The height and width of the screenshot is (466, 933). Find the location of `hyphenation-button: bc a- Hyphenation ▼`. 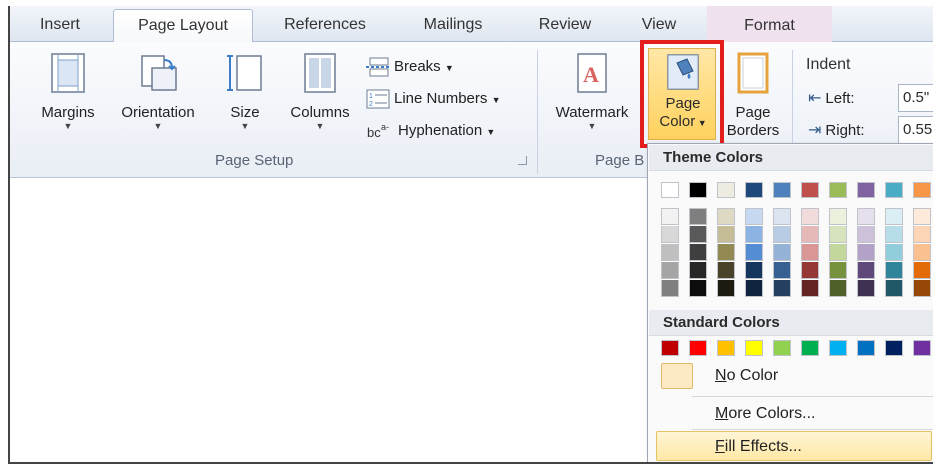

hyphenation-button: bc a- Hyphenation ▼ is located at coordinates (430, 131).